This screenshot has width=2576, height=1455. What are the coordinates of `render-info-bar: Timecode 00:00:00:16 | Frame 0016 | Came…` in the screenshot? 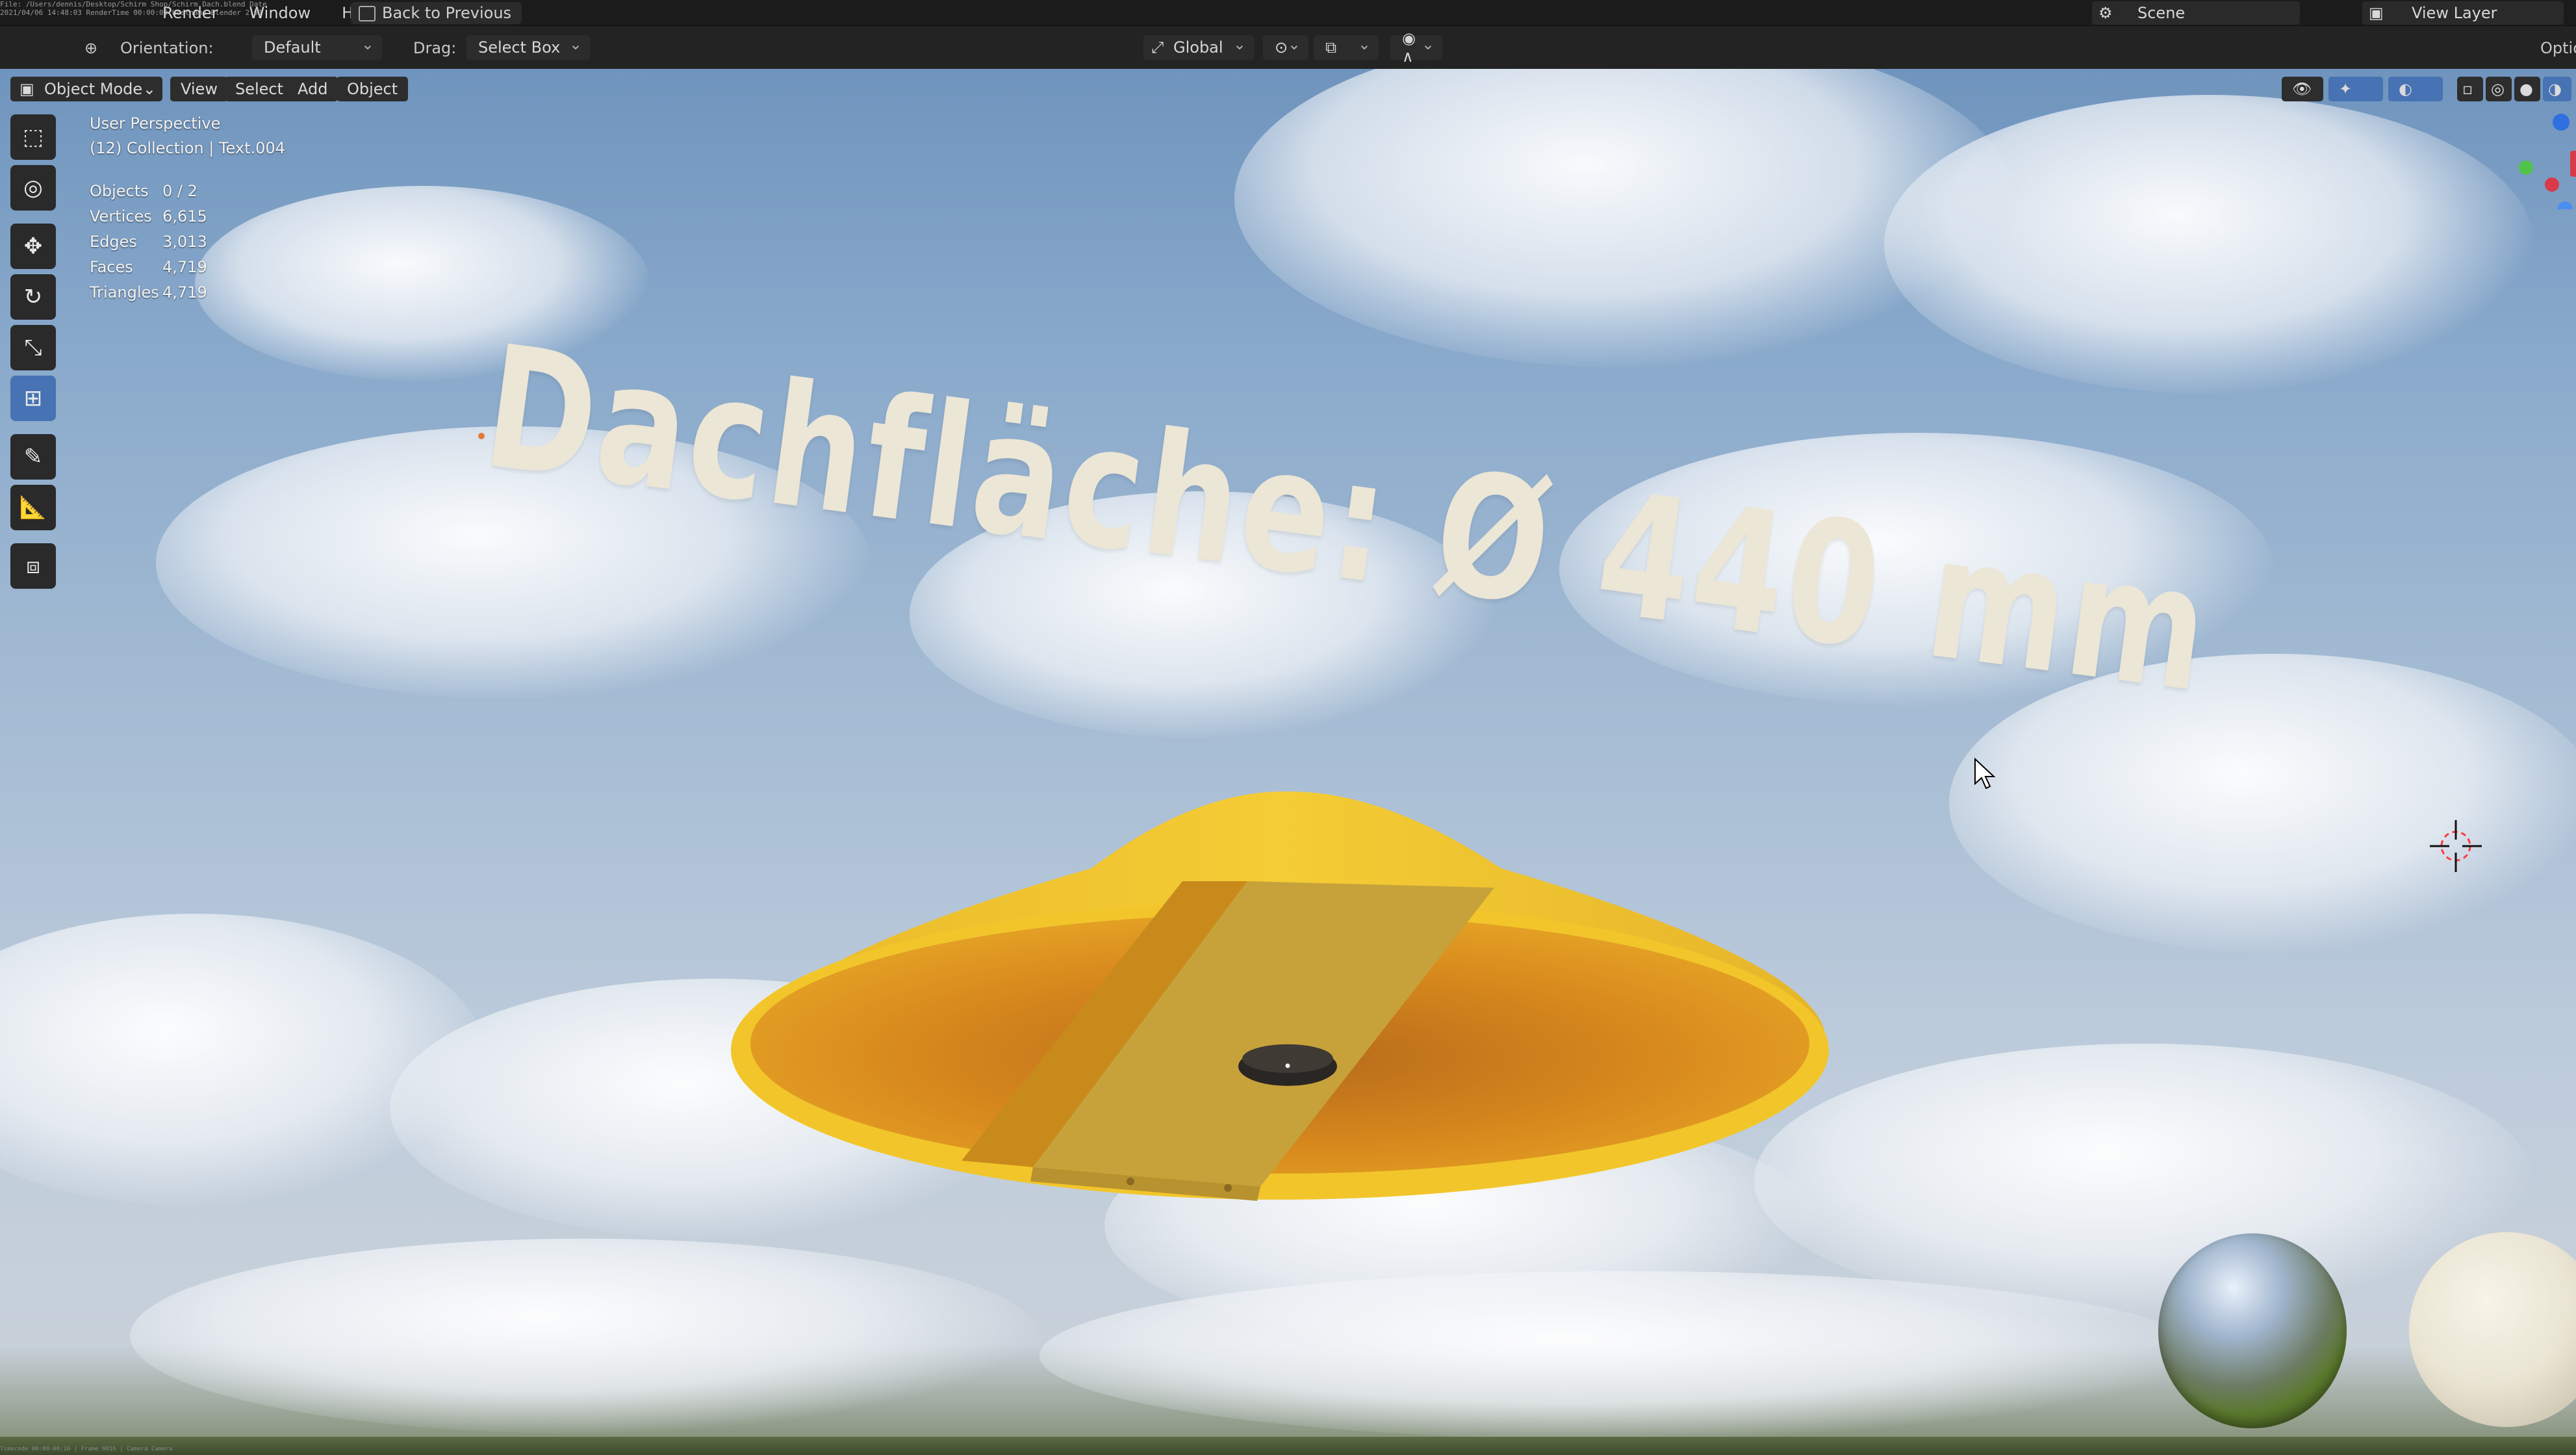 It's located at (86, 1449).